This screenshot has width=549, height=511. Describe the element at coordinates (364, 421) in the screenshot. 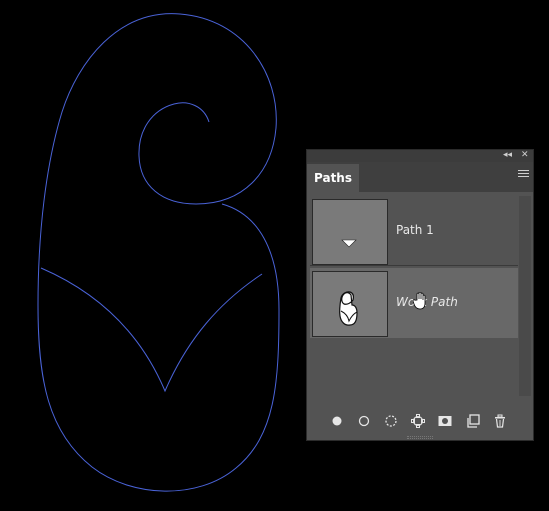

I see `stroke-path-icon` at that location.